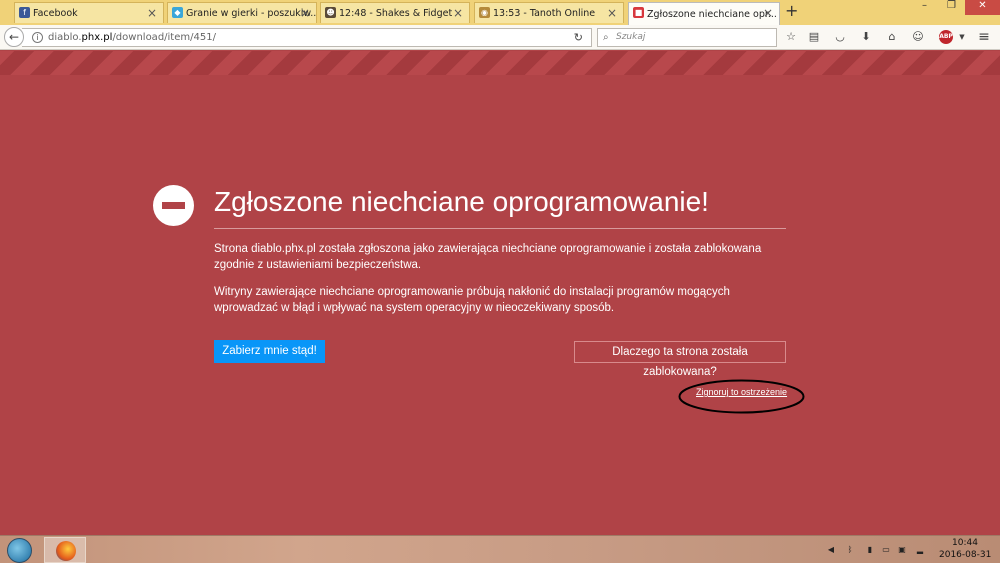 The image size is (1000, 563). What do you see at coordinates (984, 37) in the screenshot?
I see `menu-icon: ≡` at bounding box center [984, 37].